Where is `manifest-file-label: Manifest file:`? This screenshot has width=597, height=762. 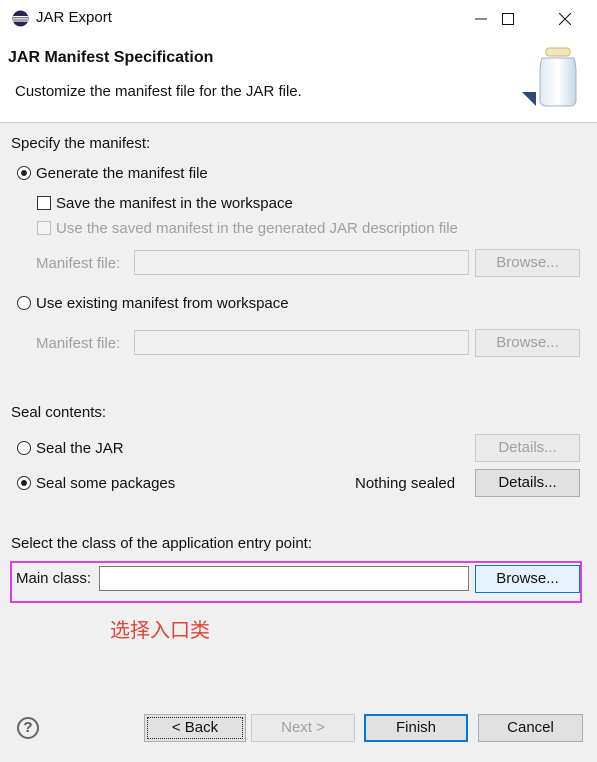
manifest-file-label: Manifest file: is located at coordinates (78, 263).